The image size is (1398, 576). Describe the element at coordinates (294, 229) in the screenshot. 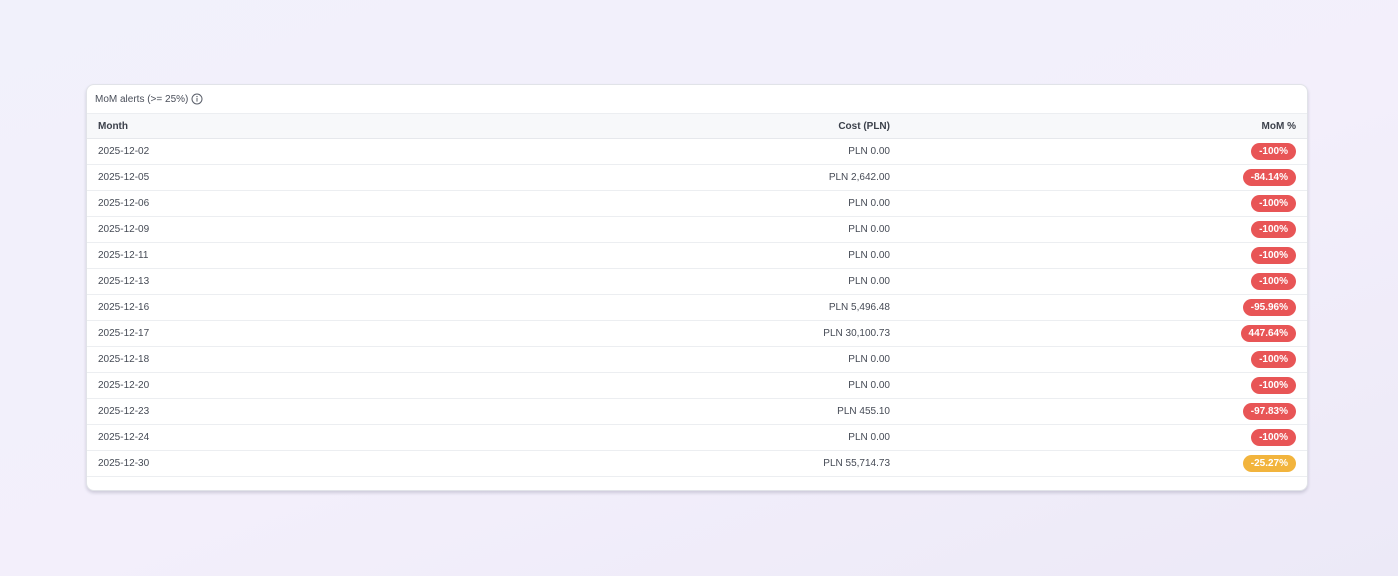

I see `month-cell: 2025-12-09` at that location.